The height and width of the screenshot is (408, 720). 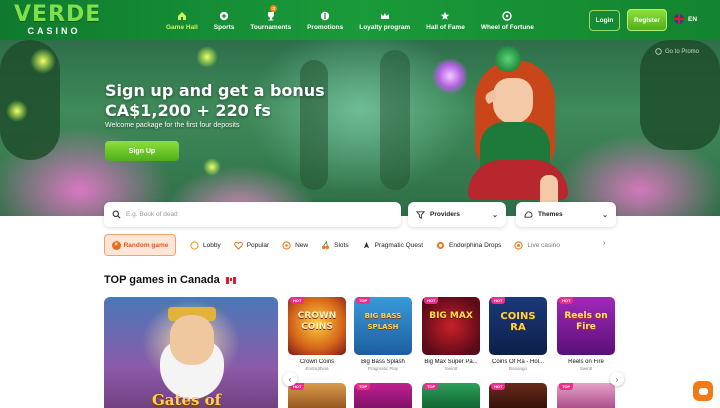 I want to click on hero-title-line-2: CA$1,200 + 220 fs, so click(x=188, y=110).